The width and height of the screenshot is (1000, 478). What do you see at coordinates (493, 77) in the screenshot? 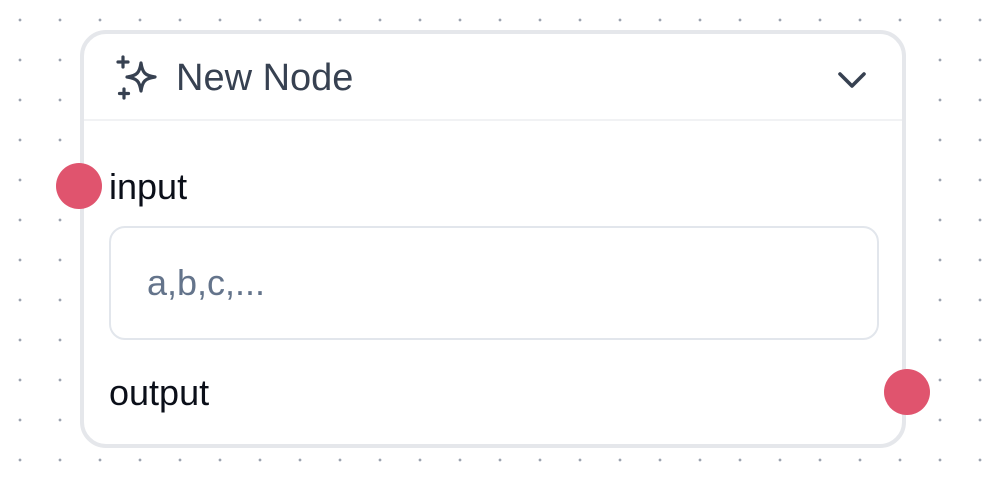
I see `node-header: New Node` at bounding box center [493, 77].